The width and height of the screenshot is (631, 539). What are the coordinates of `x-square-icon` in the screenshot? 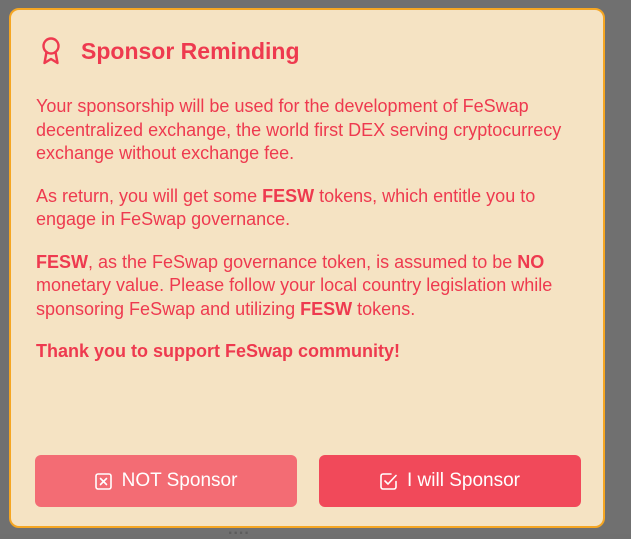 It's located at (103, 481).